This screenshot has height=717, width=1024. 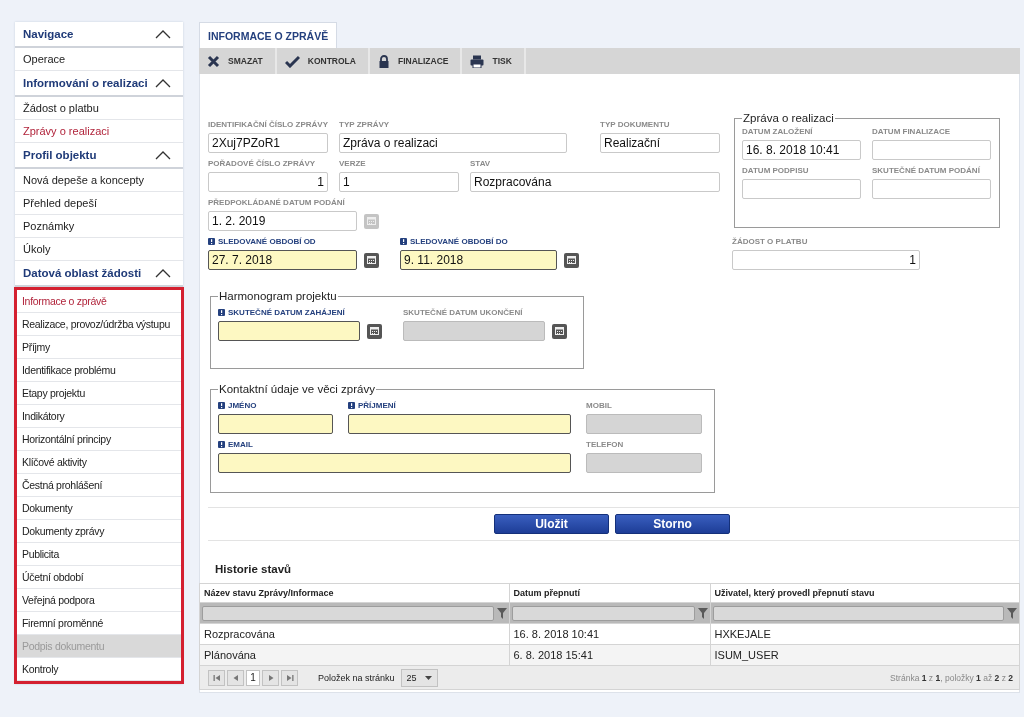 What do you see at coordinates (635, 124) in the screenshot?
I see `field-label: TYP DOKUMENTU` at bounding box center [635, 124].